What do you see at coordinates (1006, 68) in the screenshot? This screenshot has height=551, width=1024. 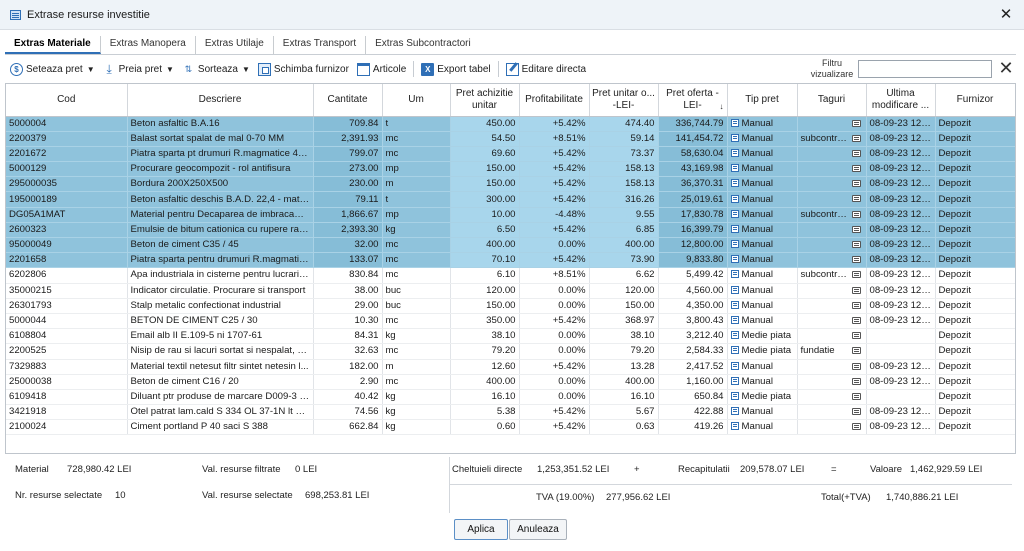 I see `clear-filter-icon: ✕` at bounding box center [1006, 68].